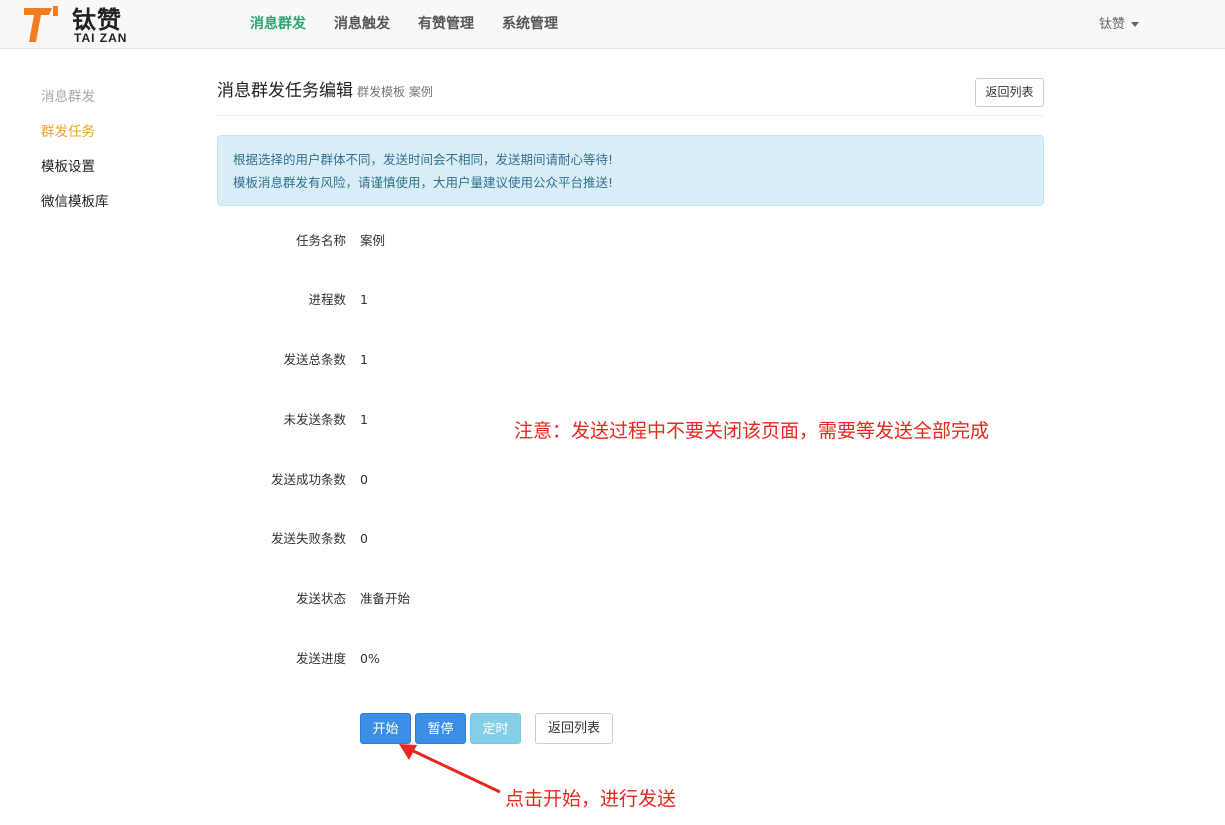 Image resolution: width=1225 pixels, height=825 pixels. I want to click on field-label: 任务名称, so click(320, 240).